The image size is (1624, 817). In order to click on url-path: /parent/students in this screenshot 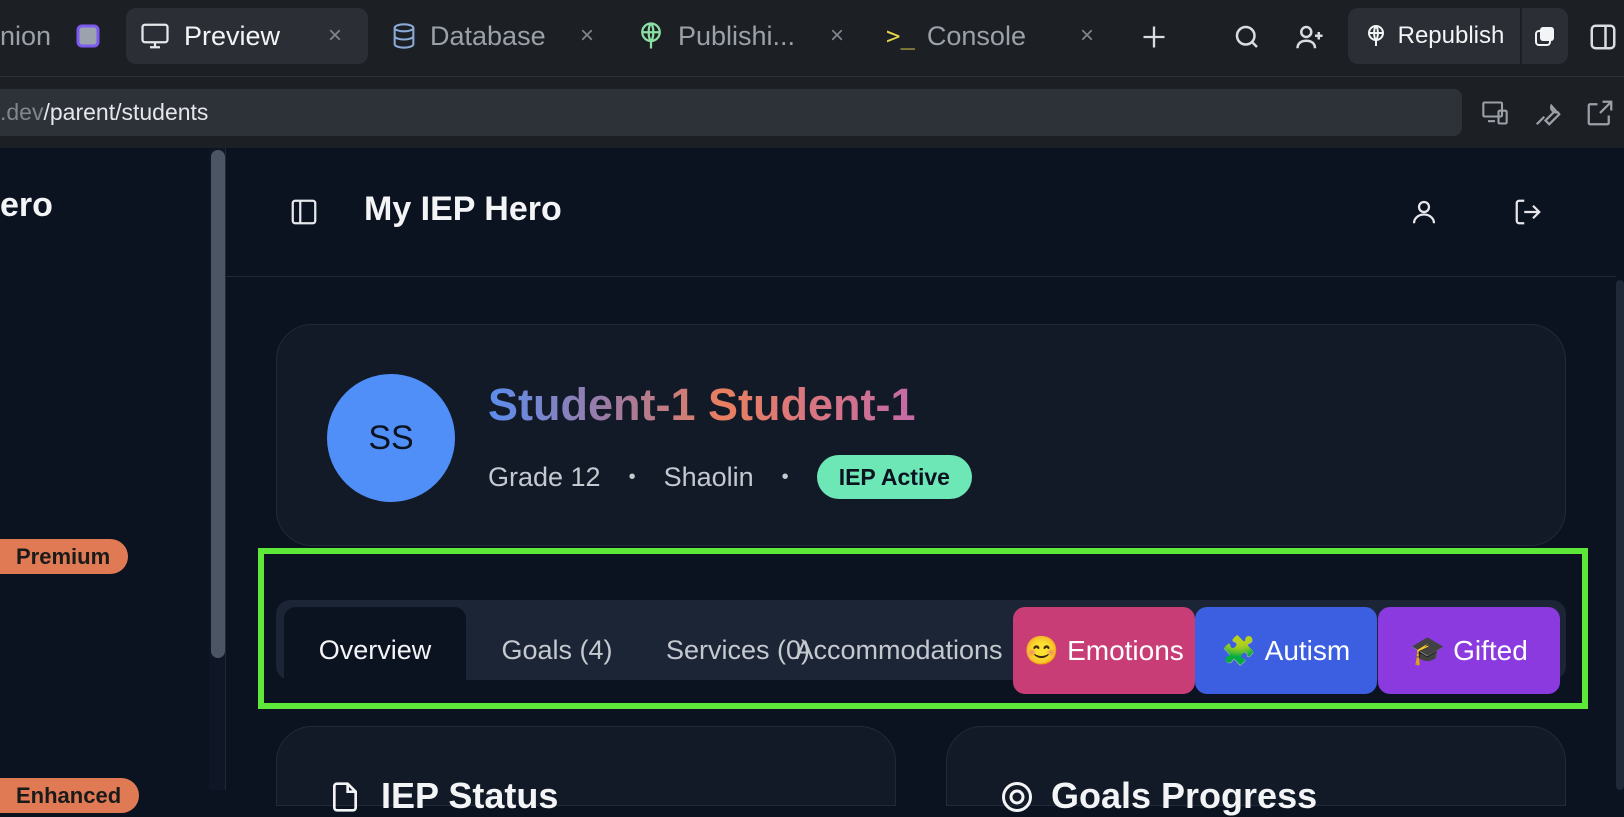, I will do `click(126, 112)`.